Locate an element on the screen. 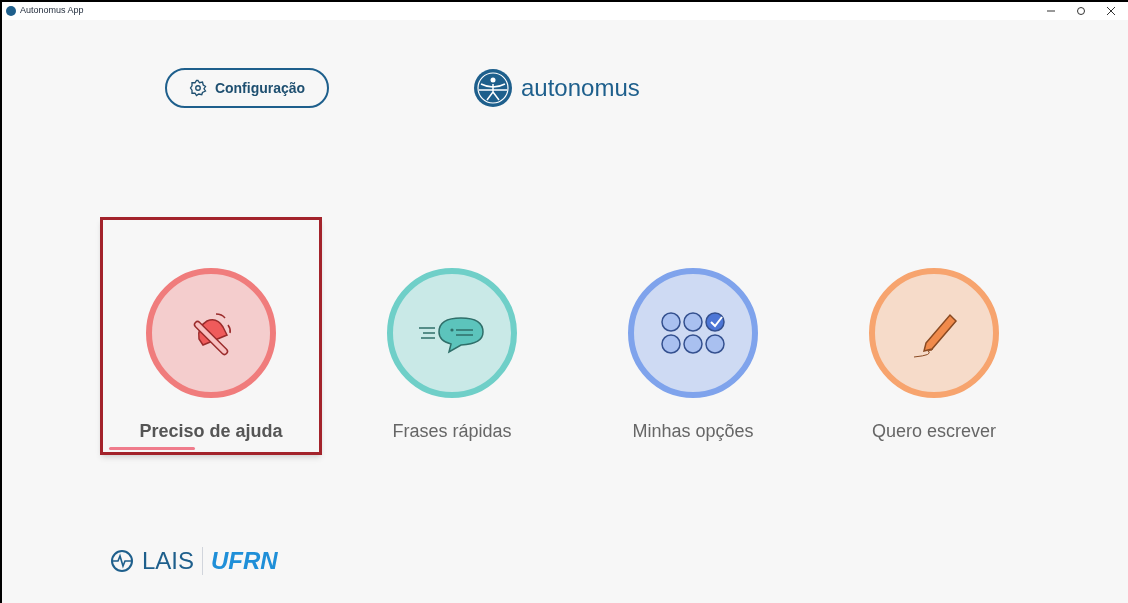 This screenshot has width=1128, height=603. settings-button: Configuração is located at coordinates (247, 88).